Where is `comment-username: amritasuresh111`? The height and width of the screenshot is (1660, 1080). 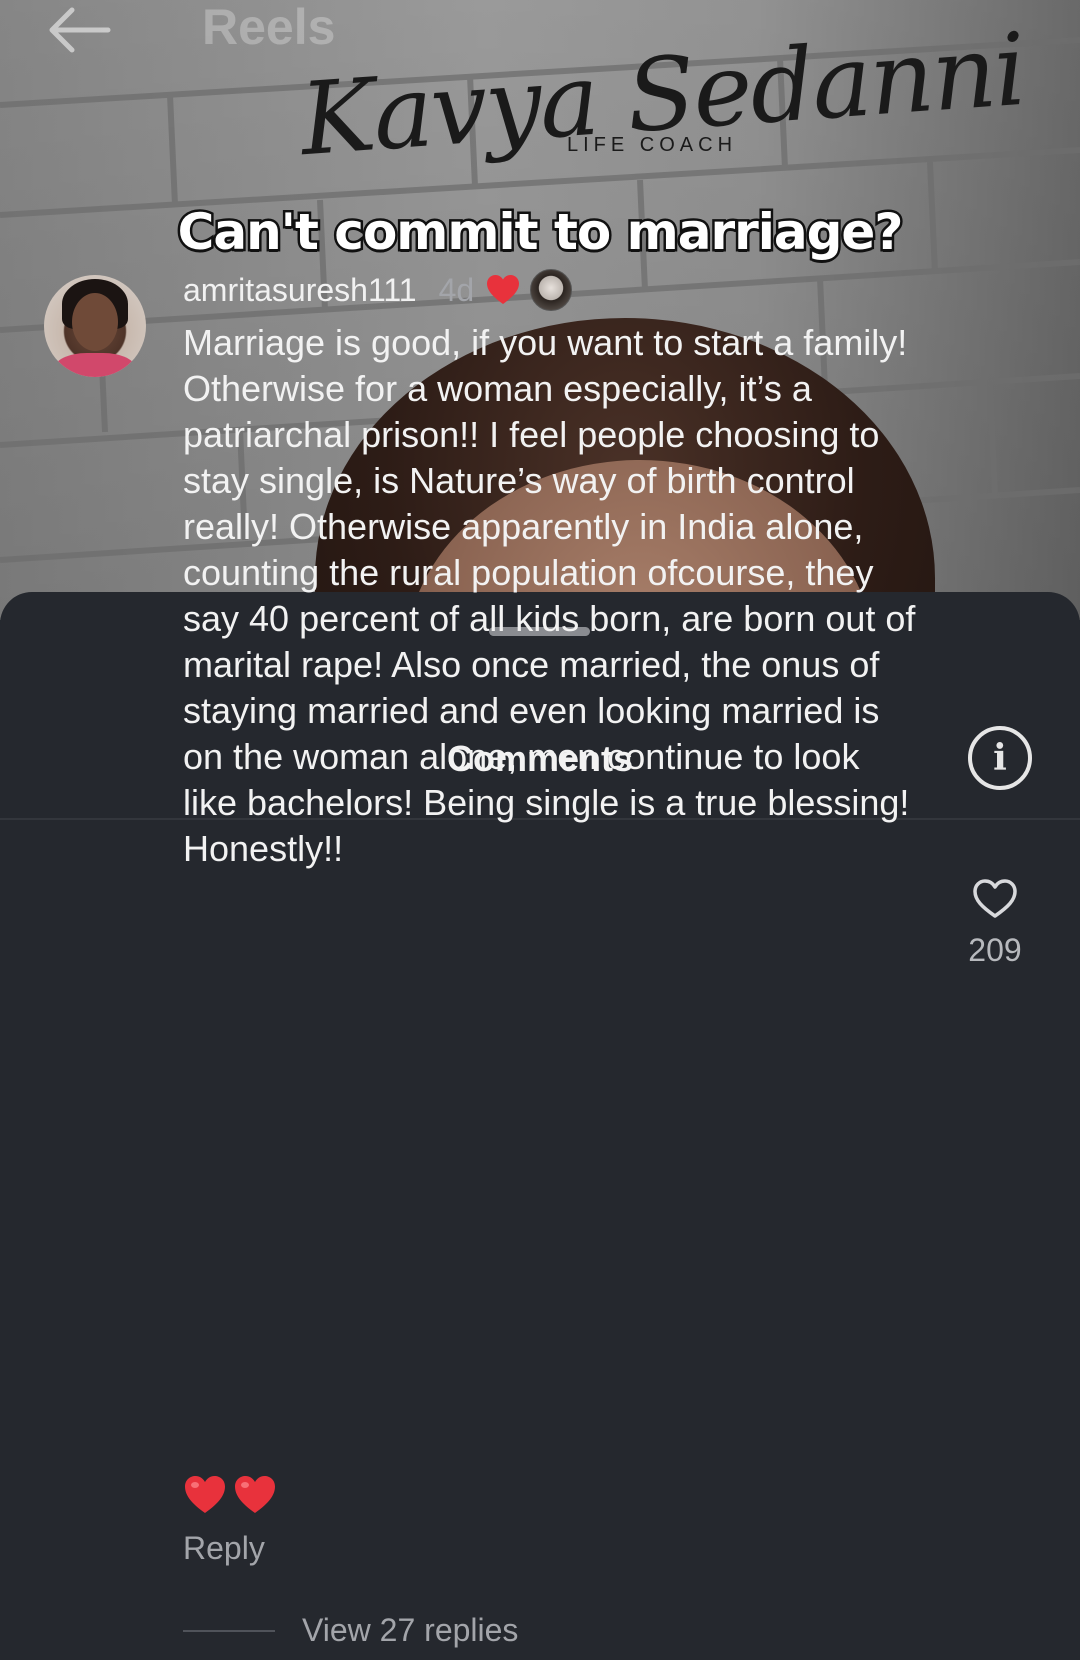 comment-username: amritasuresh111 is located at coordinates (300, 290).